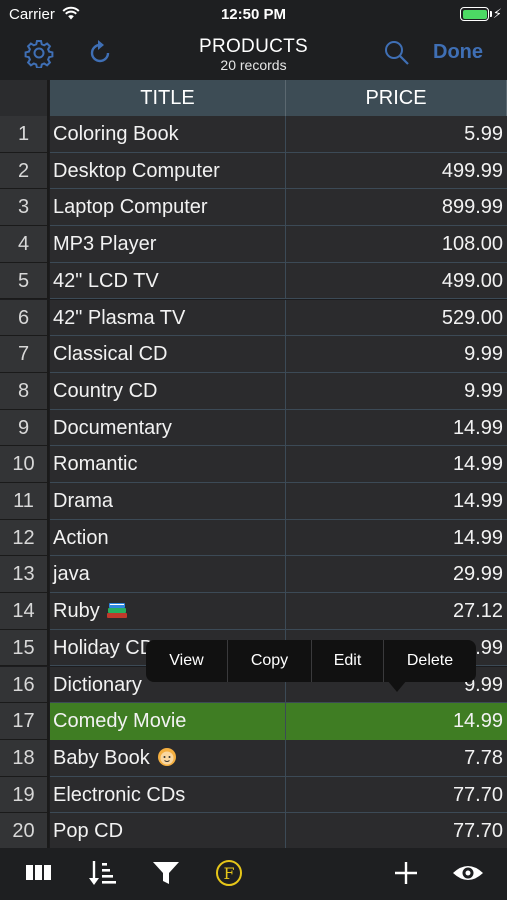 The width and height of the screenshot is (507, 900). I want to click on row-number: 14, so click(24, 611).